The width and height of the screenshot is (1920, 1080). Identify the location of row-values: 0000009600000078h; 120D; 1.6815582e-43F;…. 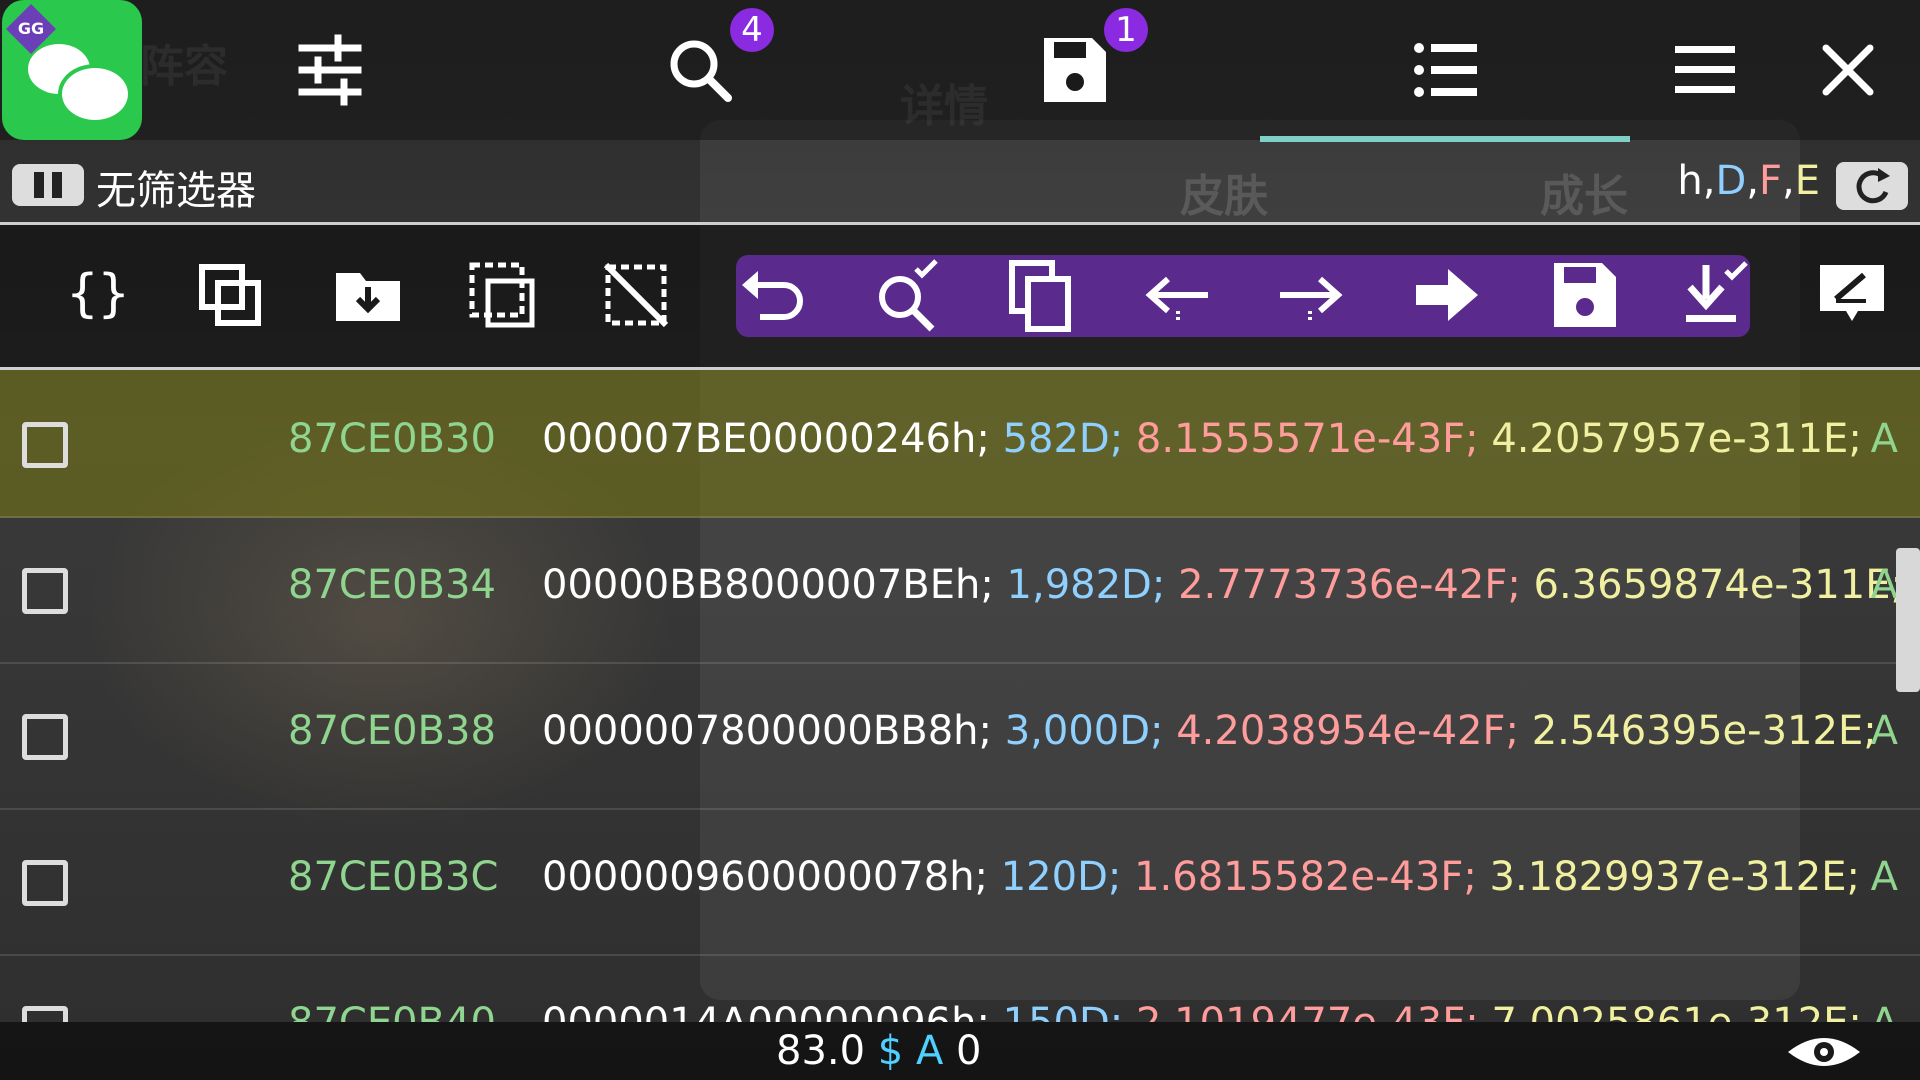
(1201, 877).